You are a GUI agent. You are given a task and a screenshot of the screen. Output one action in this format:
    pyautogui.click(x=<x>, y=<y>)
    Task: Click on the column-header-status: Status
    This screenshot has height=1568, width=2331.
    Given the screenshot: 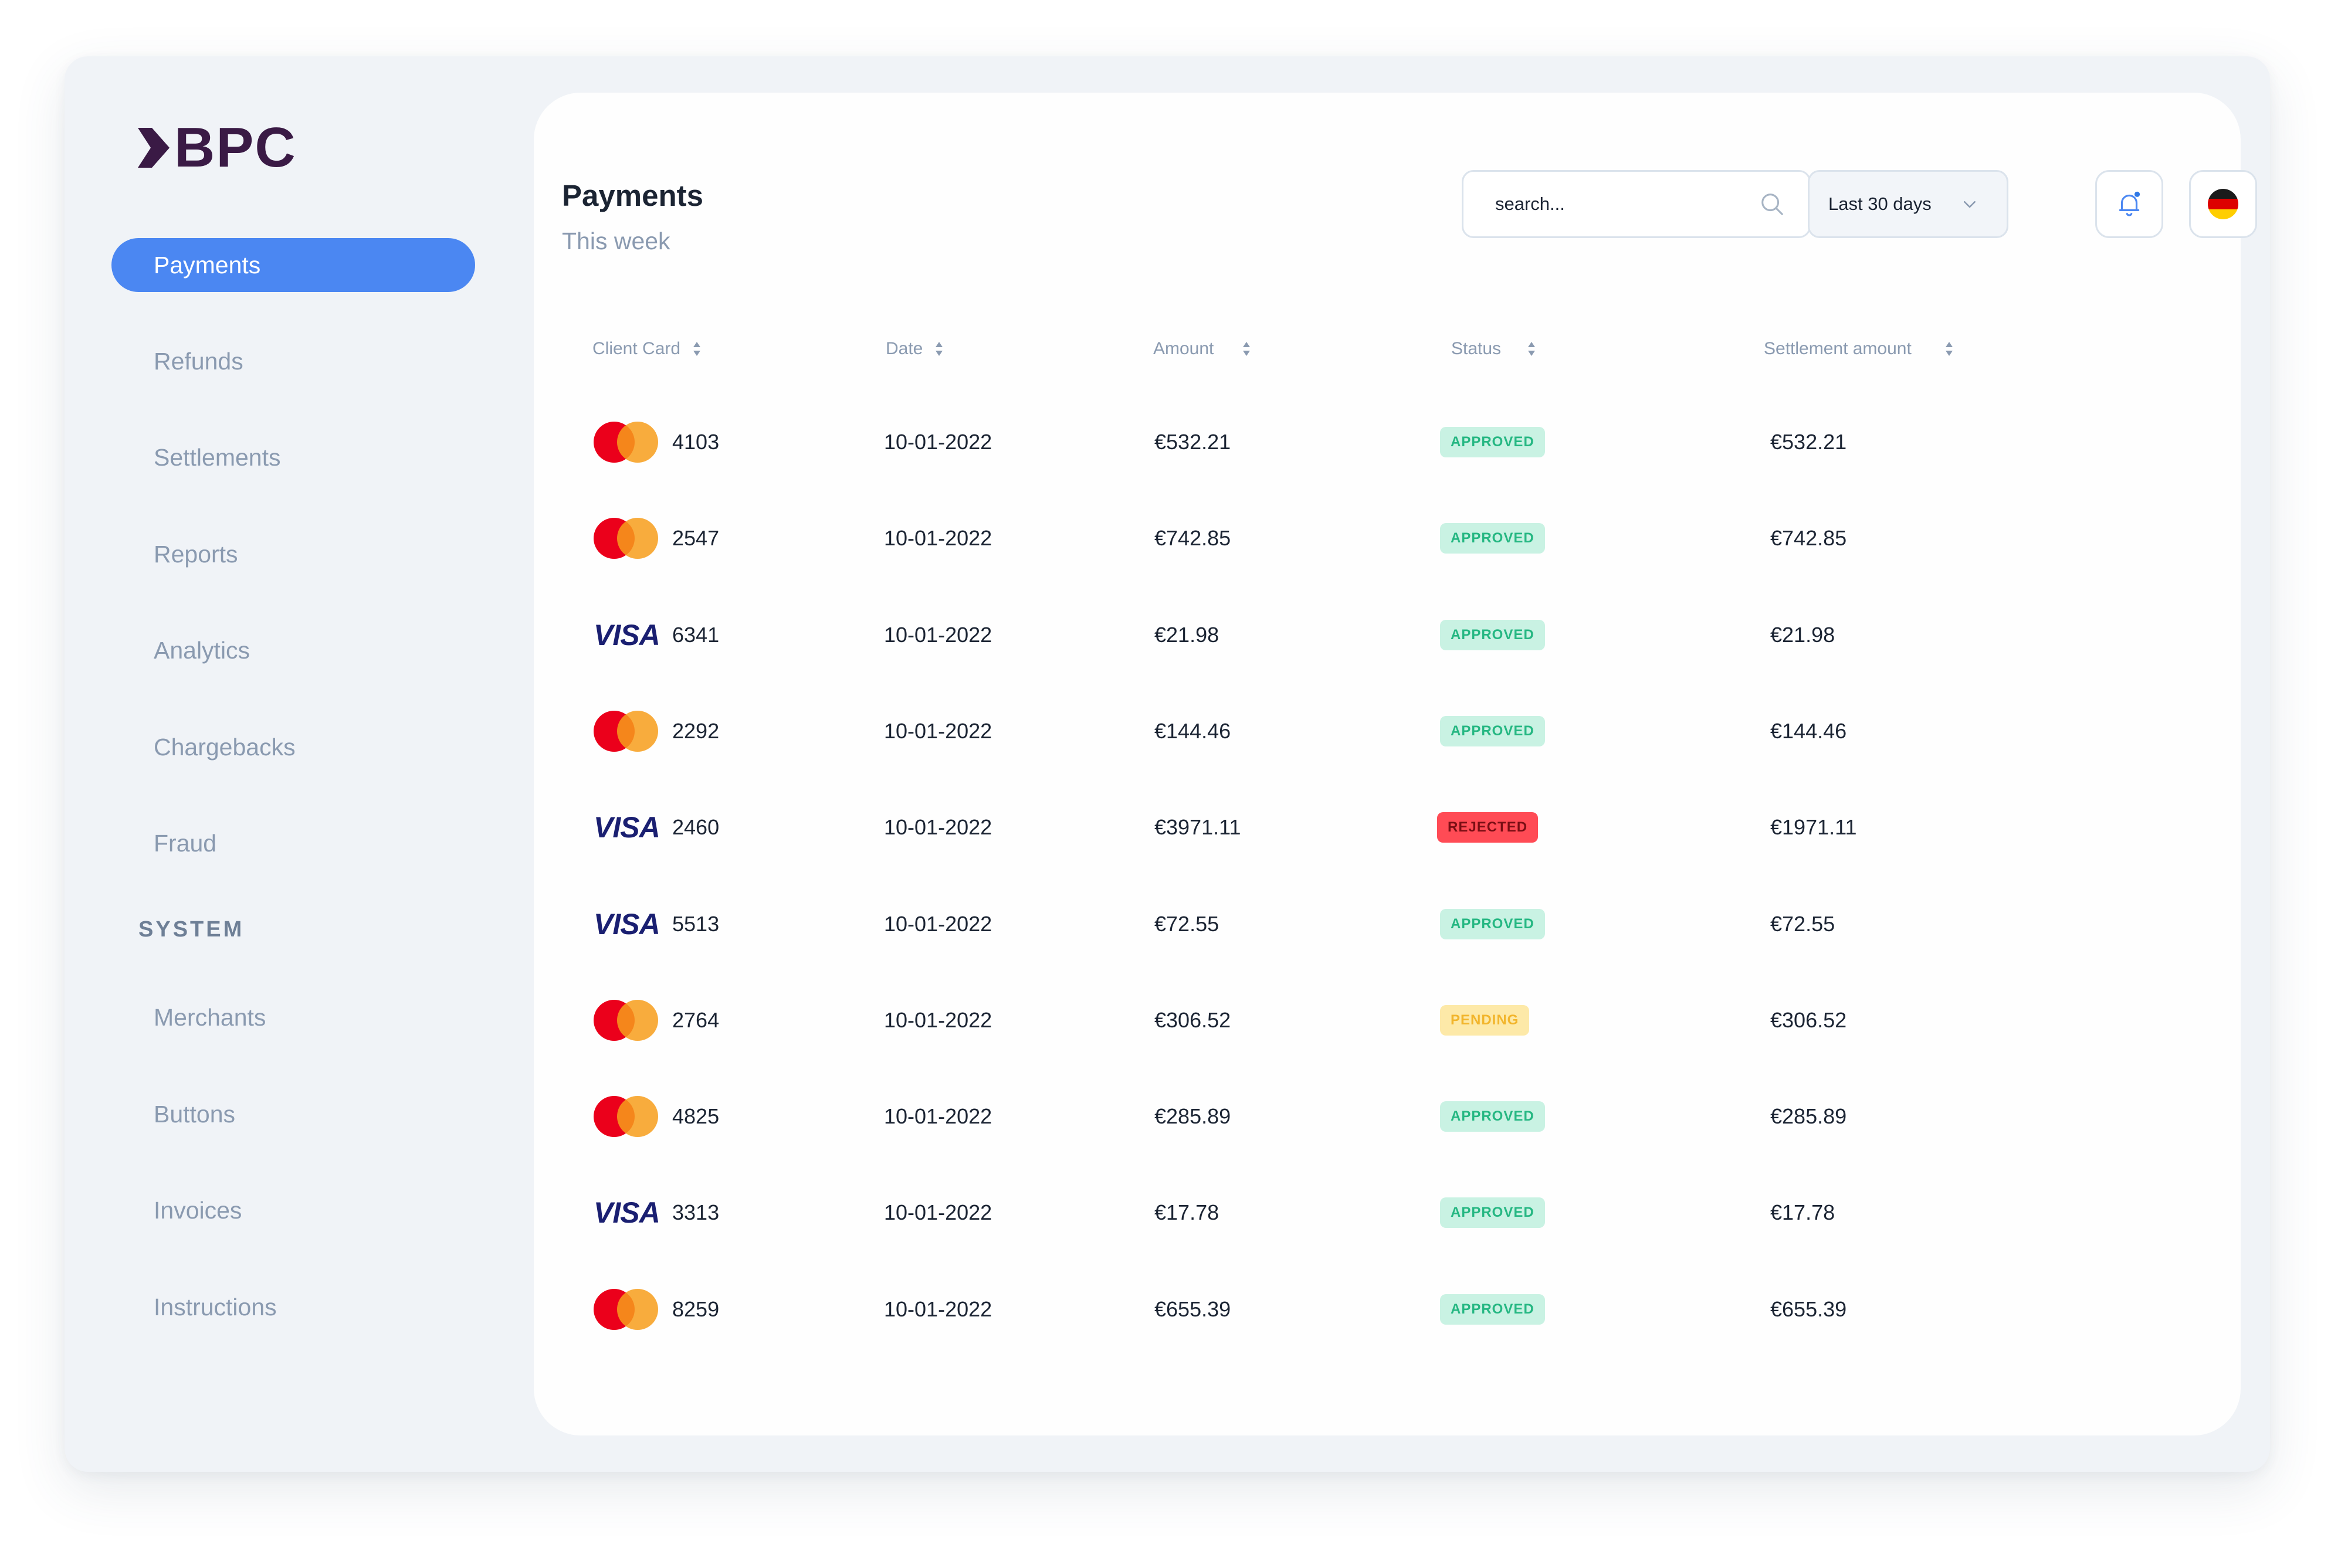 What is the action you would take?
    pyautogui.click(x=1493, y=349)
    